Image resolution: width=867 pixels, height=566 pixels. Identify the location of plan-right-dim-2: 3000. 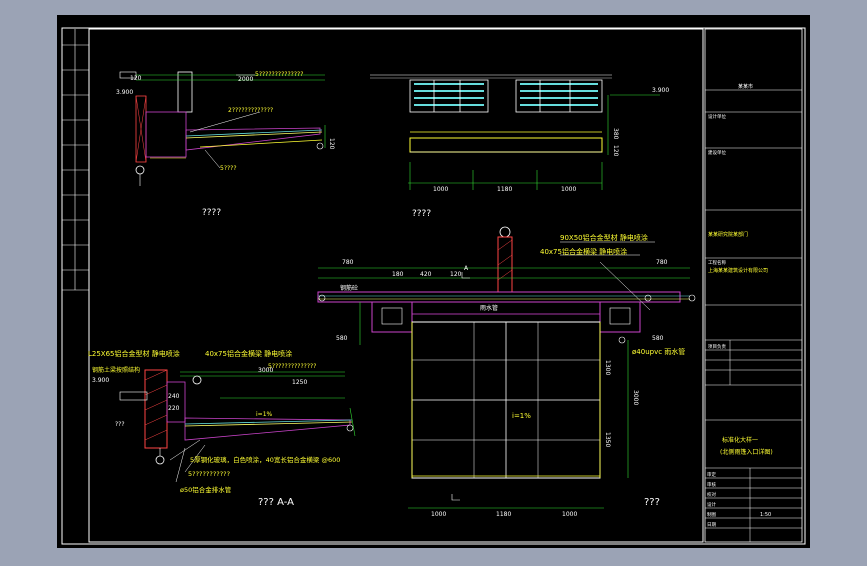
(635, 397).